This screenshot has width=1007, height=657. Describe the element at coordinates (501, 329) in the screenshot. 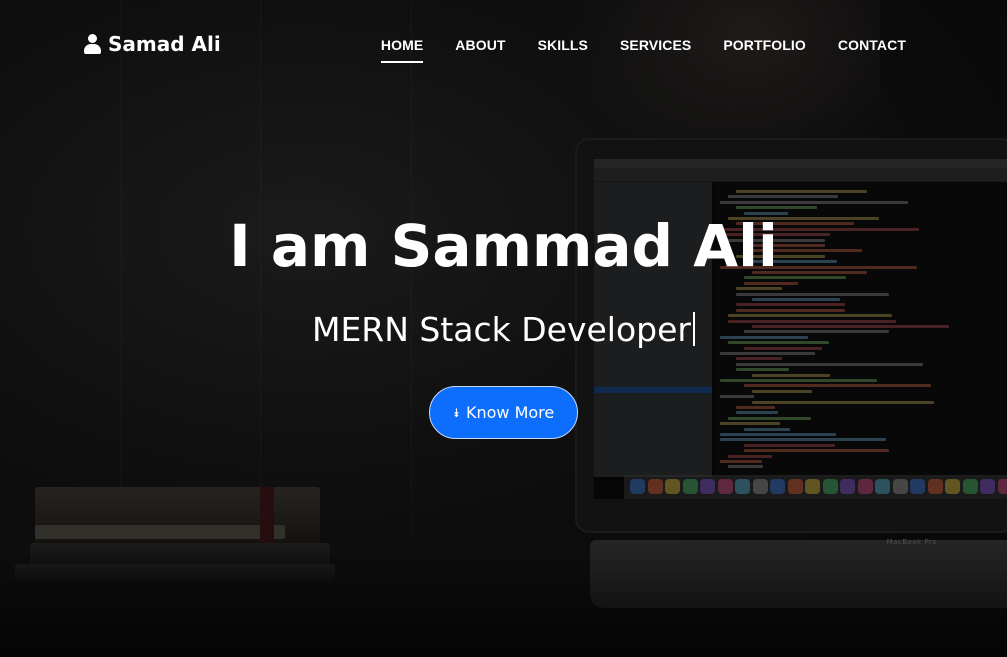

I see `typed-role: MERN Stack Developer` at that location.